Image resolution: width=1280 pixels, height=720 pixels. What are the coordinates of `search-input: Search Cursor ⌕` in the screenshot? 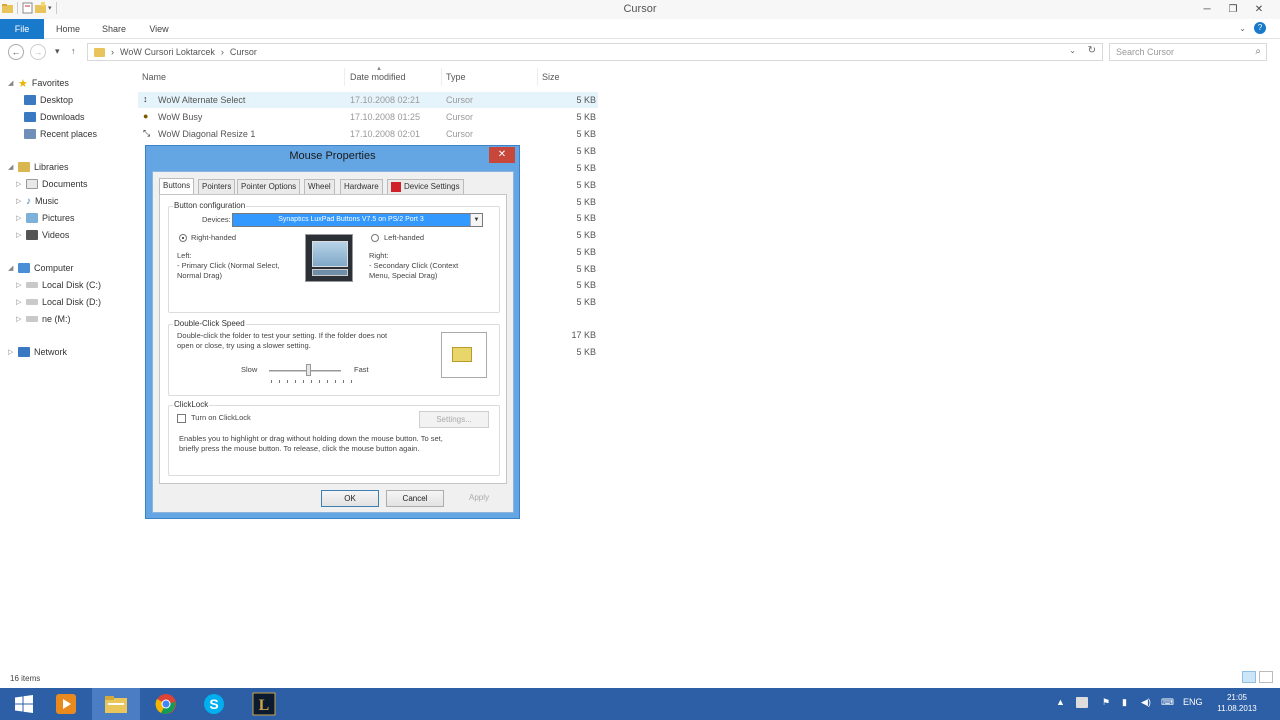 It's located at (1188, 52).